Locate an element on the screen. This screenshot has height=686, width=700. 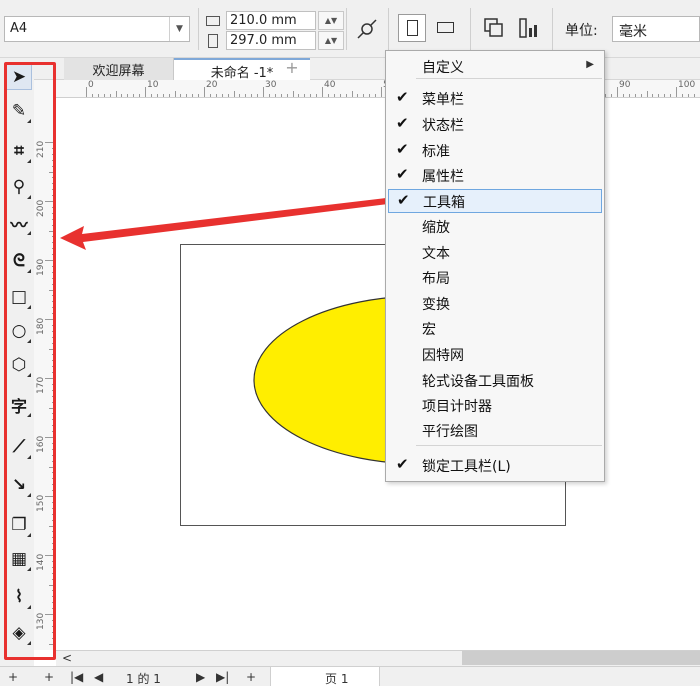
ellipse-tool: ○ is located at coordinates (19, 331).